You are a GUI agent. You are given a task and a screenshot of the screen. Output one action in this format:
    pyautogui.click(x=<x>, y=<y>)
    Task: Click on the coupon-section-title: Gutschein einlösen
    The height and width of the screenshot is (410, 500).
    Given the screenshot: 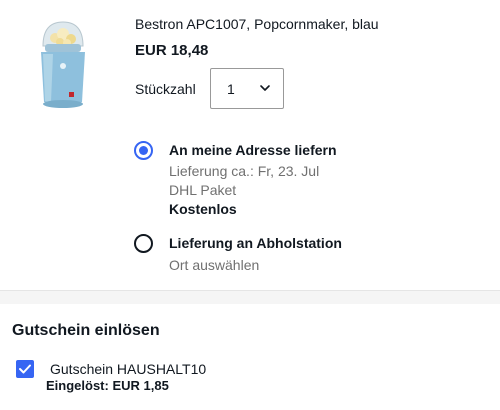 What is the action you would take?
    pyautogui.click(x=86, y=330)
    